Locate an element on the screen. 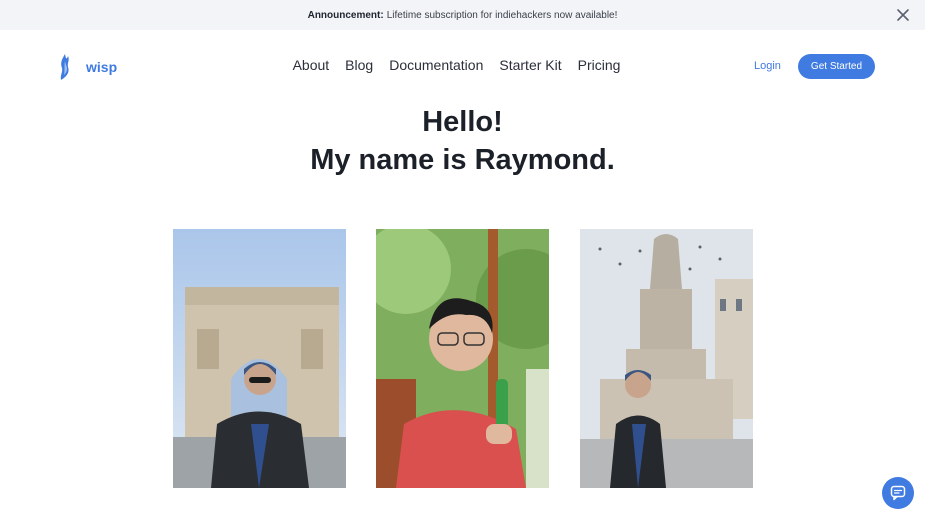 The height and width of the screenshot is (520, 925). nav-documentation: Documentation is located at coordinates (436, 65).